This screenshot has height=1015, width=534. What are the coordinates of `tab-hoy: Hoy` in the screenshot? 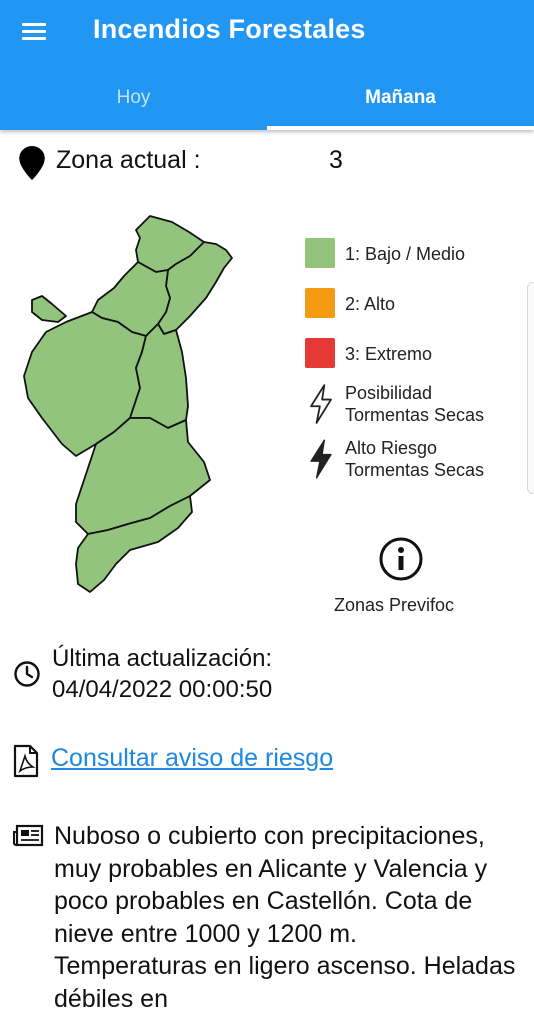 It's located at (133, 97).